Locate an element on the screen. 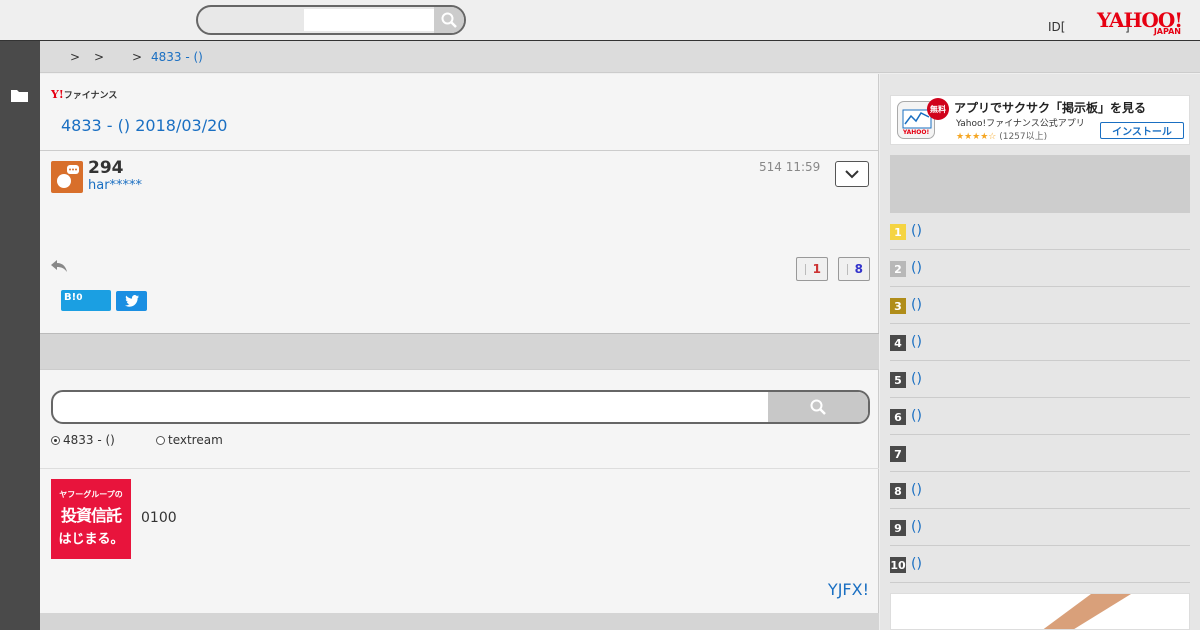  list-item: 2 () is located at coordinates (1040, 268).